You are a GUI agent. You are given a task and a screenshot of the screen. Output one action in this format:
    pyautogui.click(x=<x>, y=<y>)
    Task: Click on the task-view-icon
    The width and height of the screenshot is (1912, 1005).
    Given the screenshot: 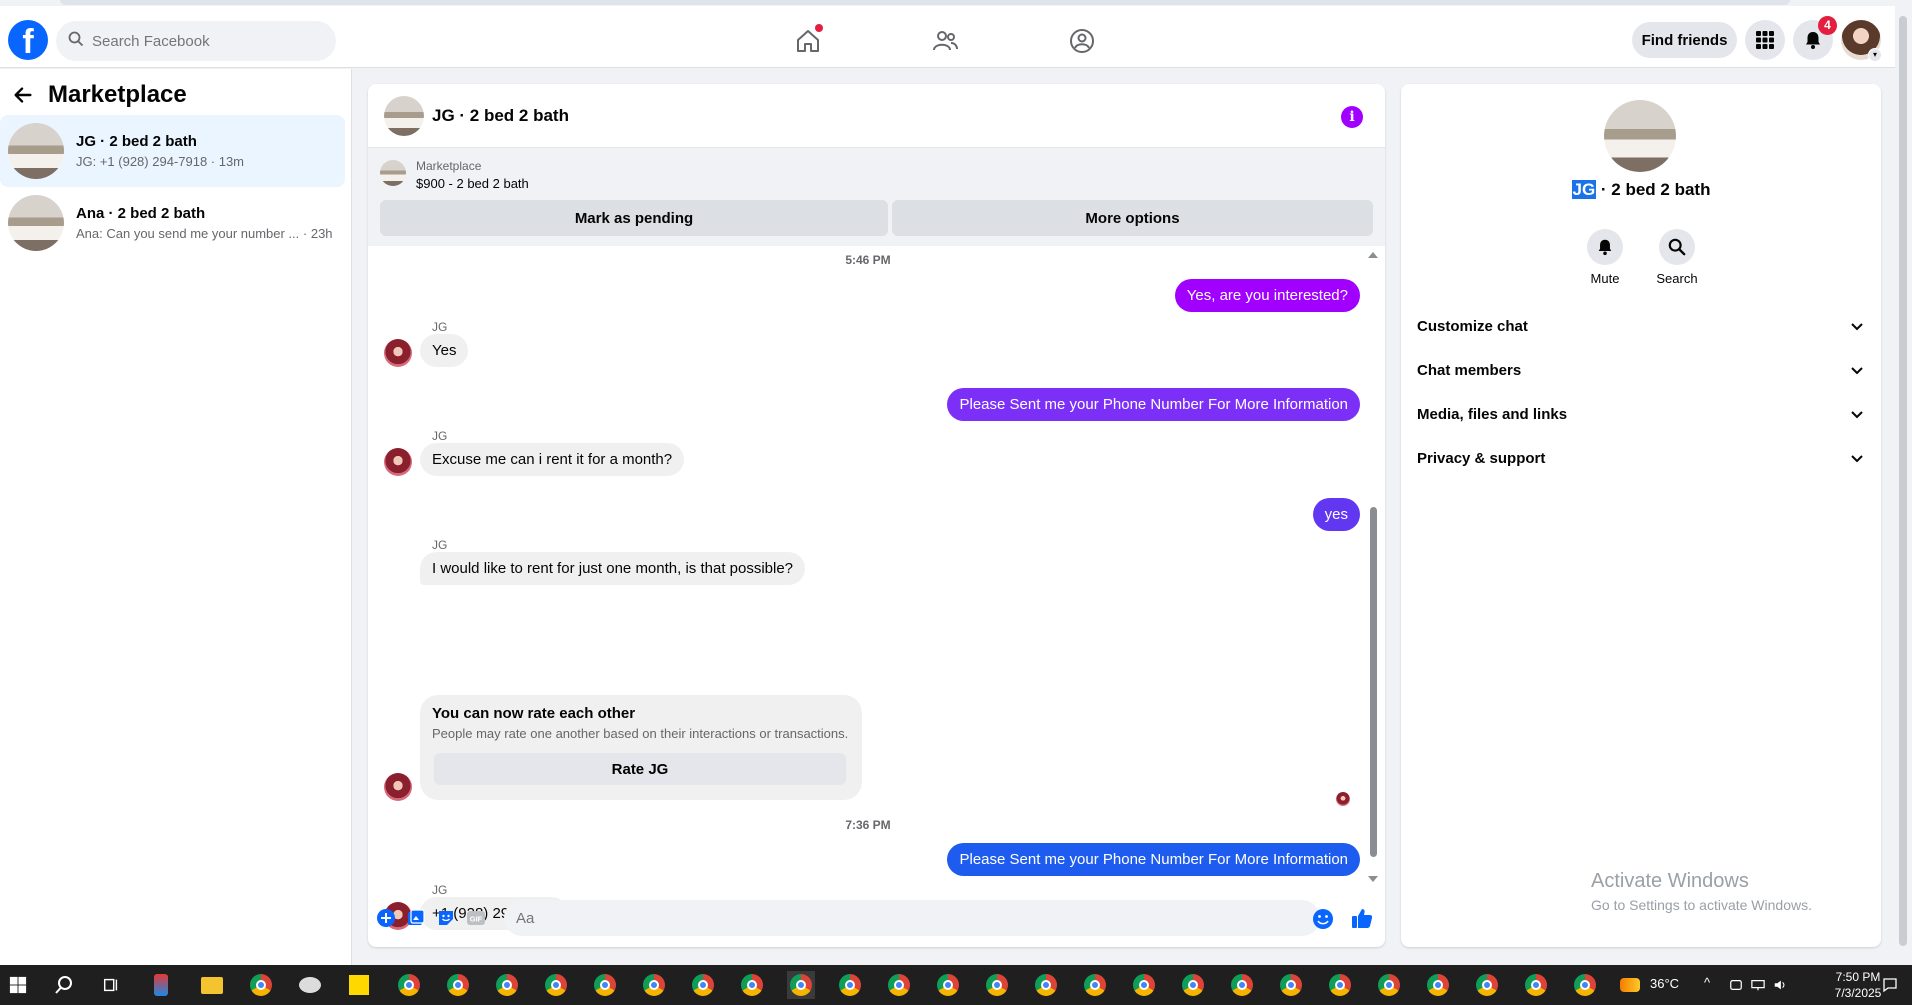 What is the action you would take?
    pyautogui.click(x=111, y=985)
    